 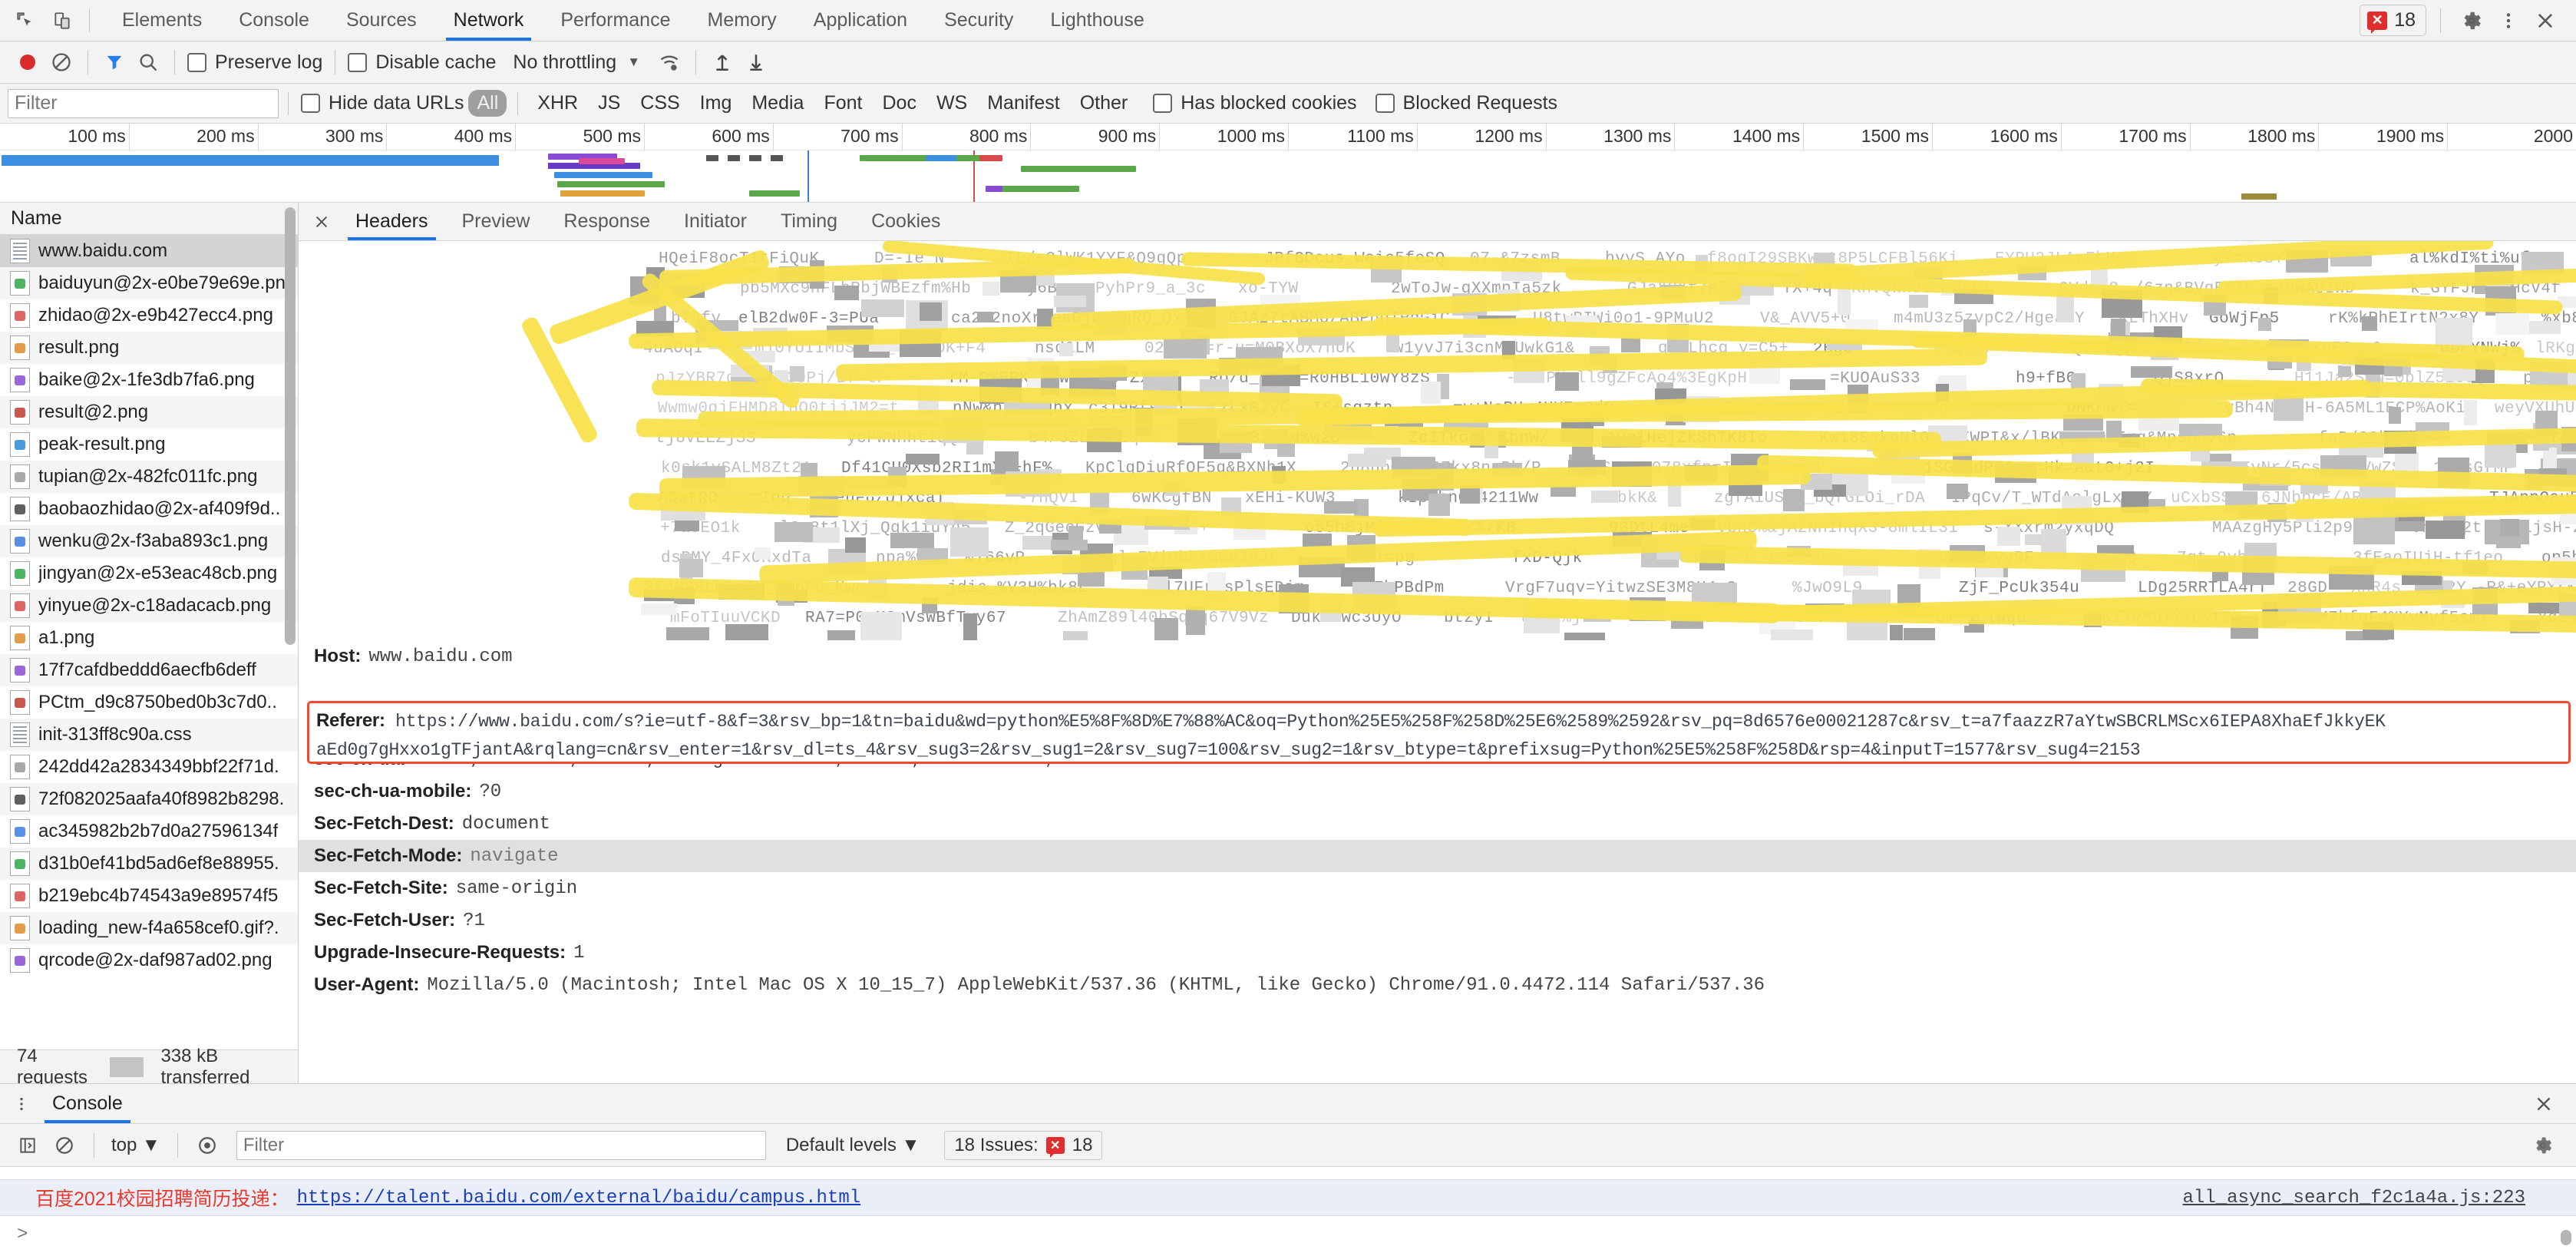 I want to click on console-settings-gear-icon, so click(x=2543, y=1145).